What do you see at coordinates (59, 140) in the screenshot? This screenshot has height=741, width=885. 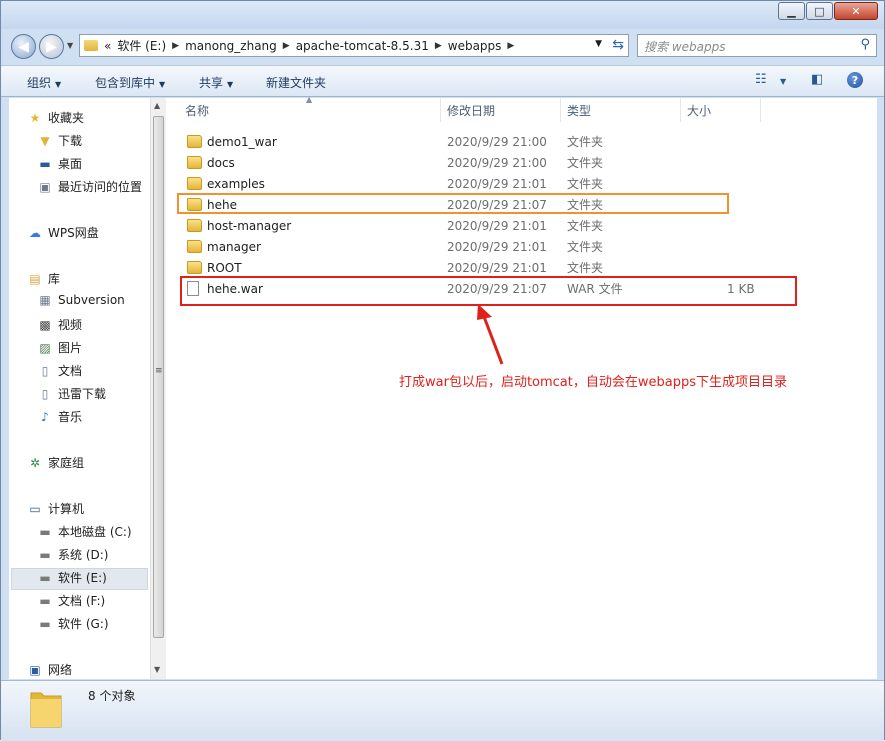 I see `nav-downloads: ▼ 下载` at bounding box center [59, 140].